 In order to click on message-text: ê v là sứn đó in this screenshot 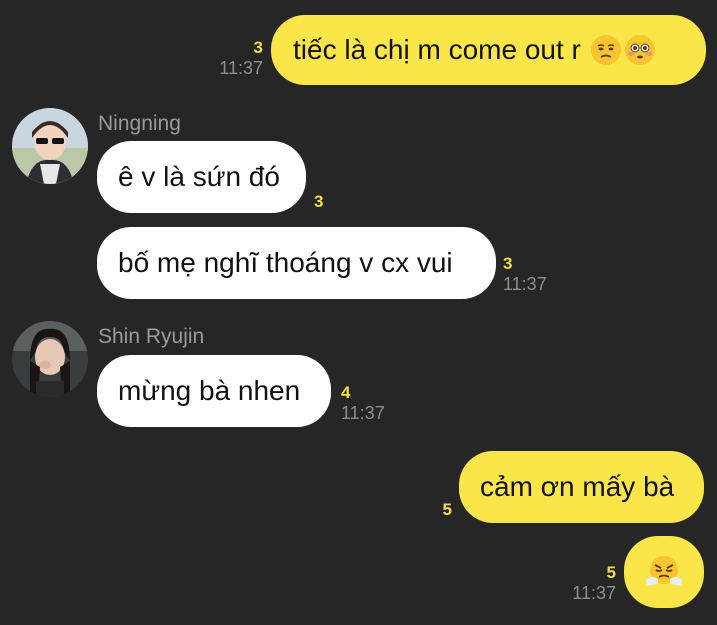, I will do `click(199, 176)`.